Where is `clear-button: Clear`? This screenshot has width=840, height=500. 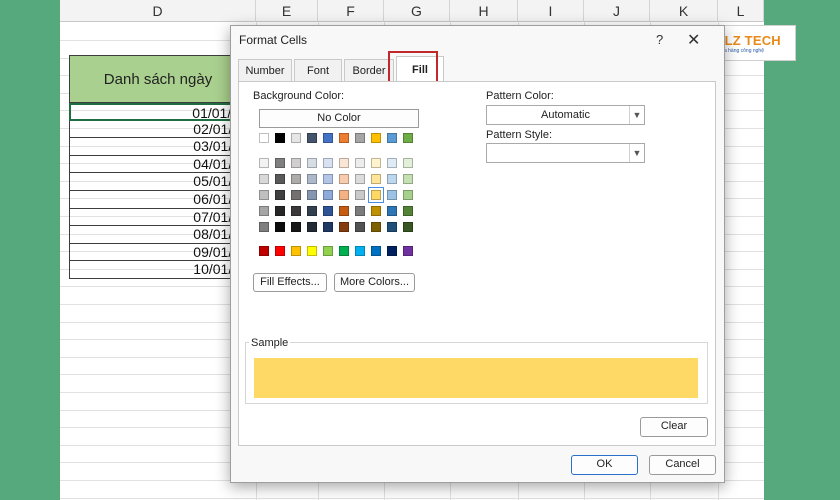
clear-button: Clear is located at coordinates (674, 427).